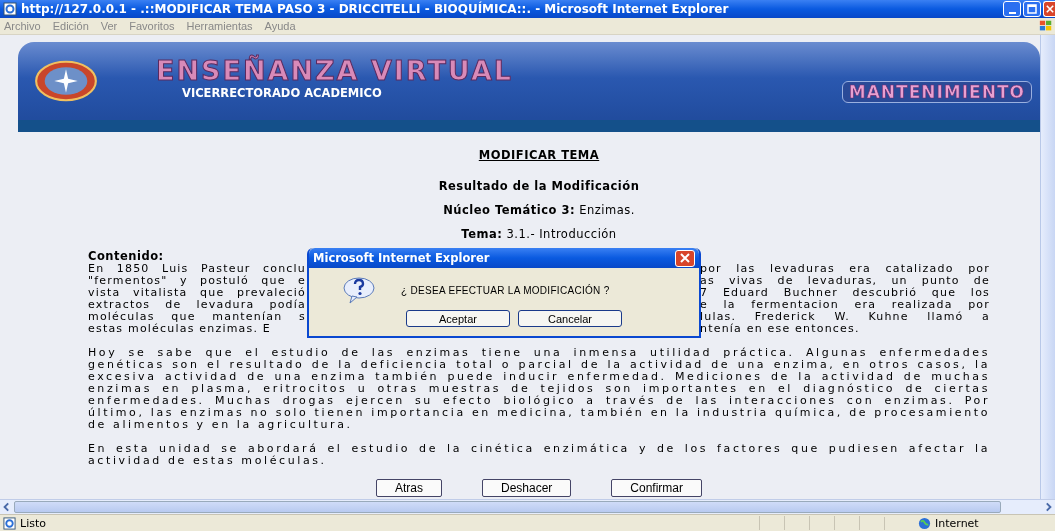  I want to click on security-zone: Internet, so click(957, 523).